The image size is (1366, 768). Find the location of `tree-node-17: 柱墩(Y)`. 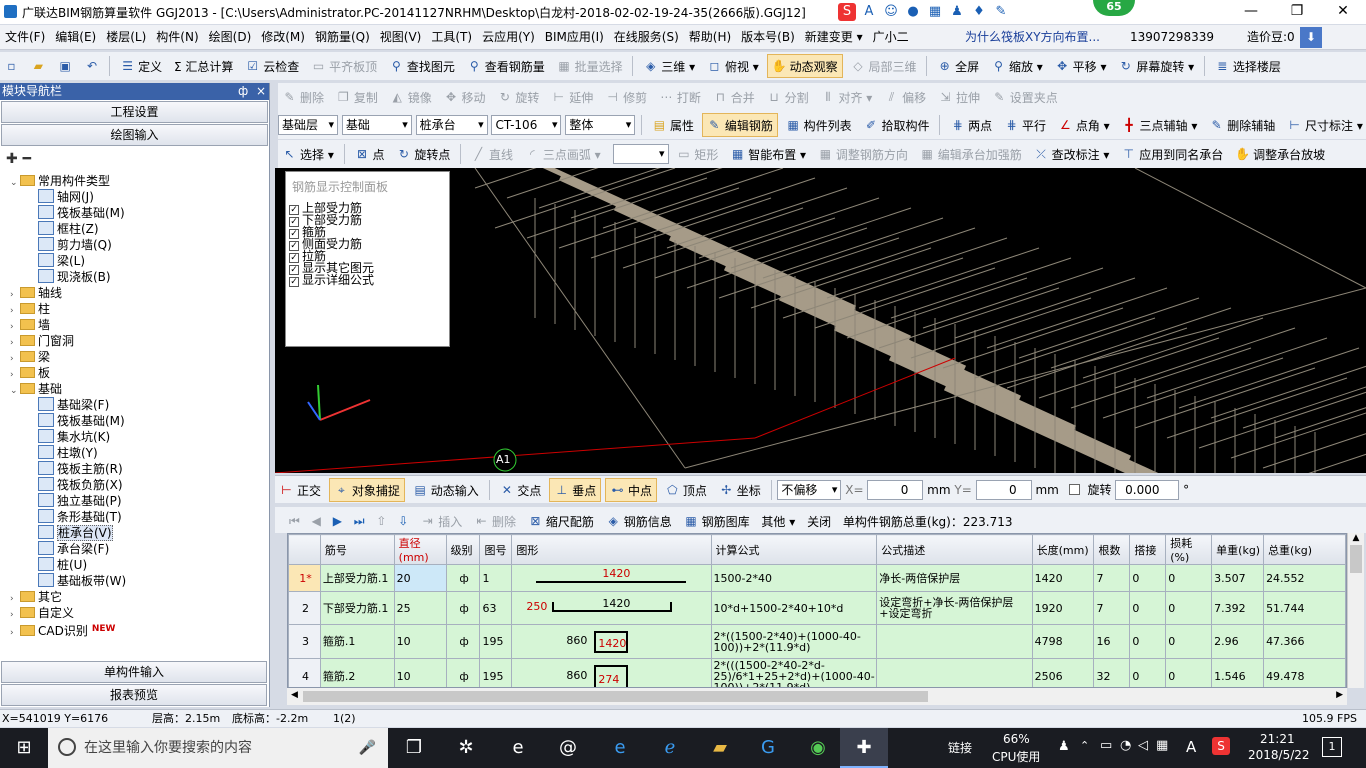

tree-node-17: 柱墩(Y) is located at coordinates (68, 453).